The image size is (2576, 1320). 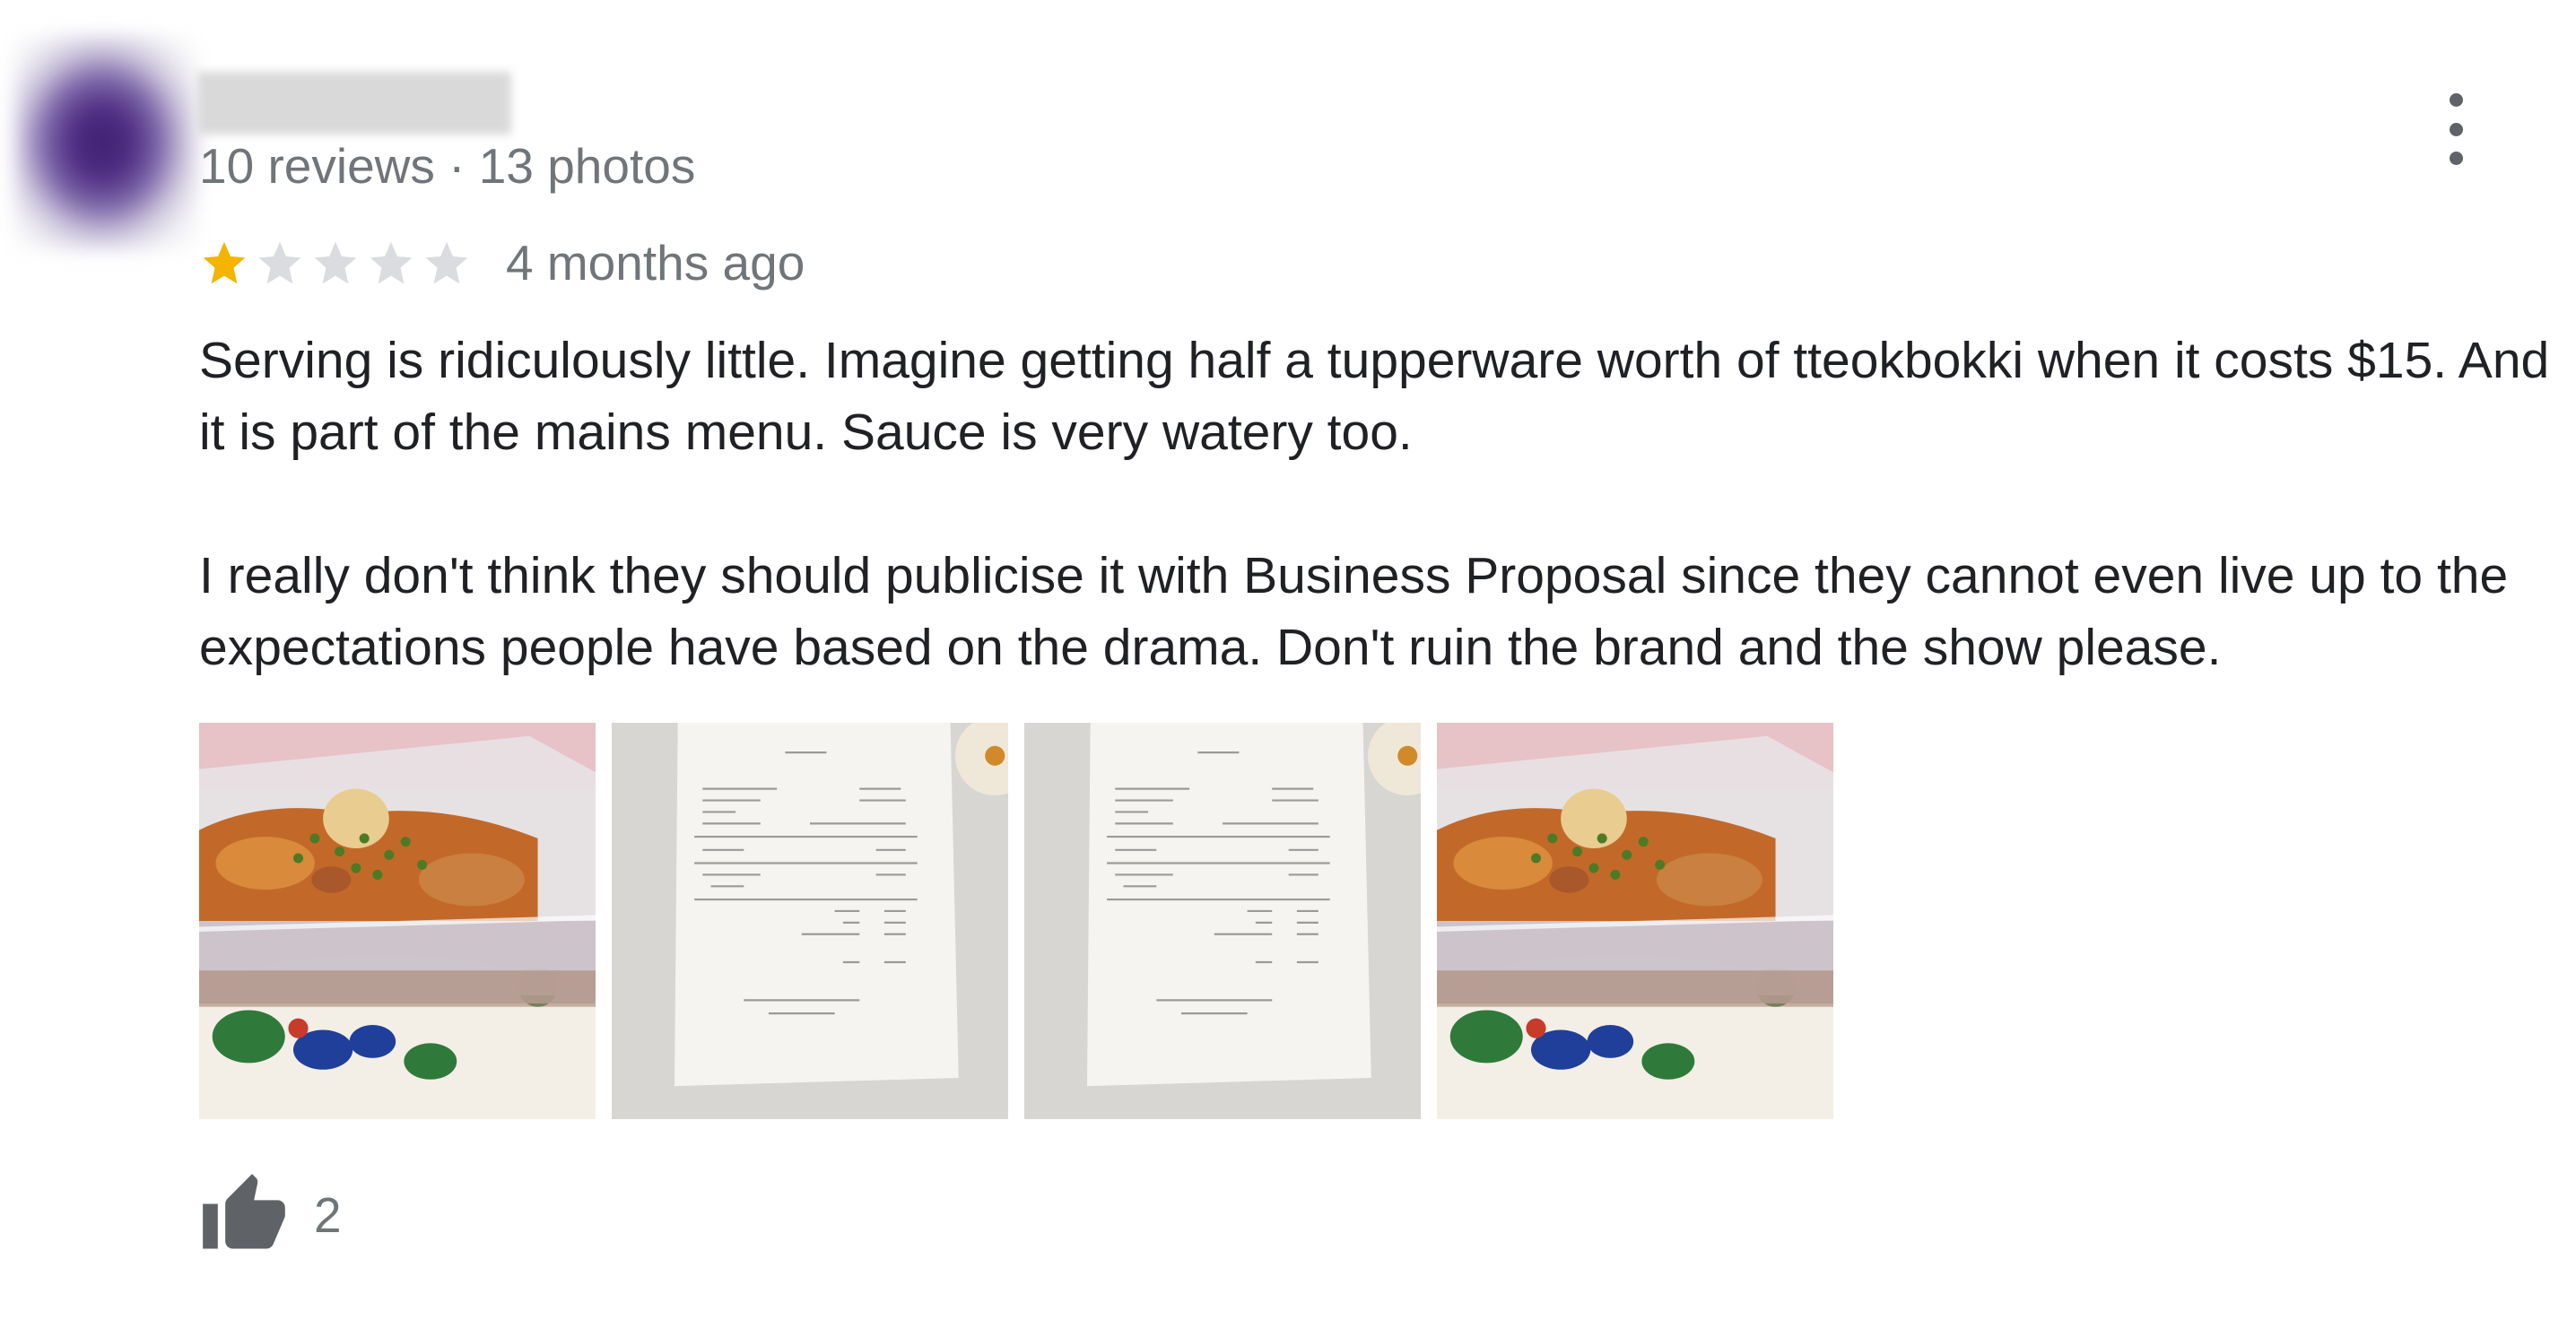 I want to click on like-count: 2, so click(x=328, y=1215).